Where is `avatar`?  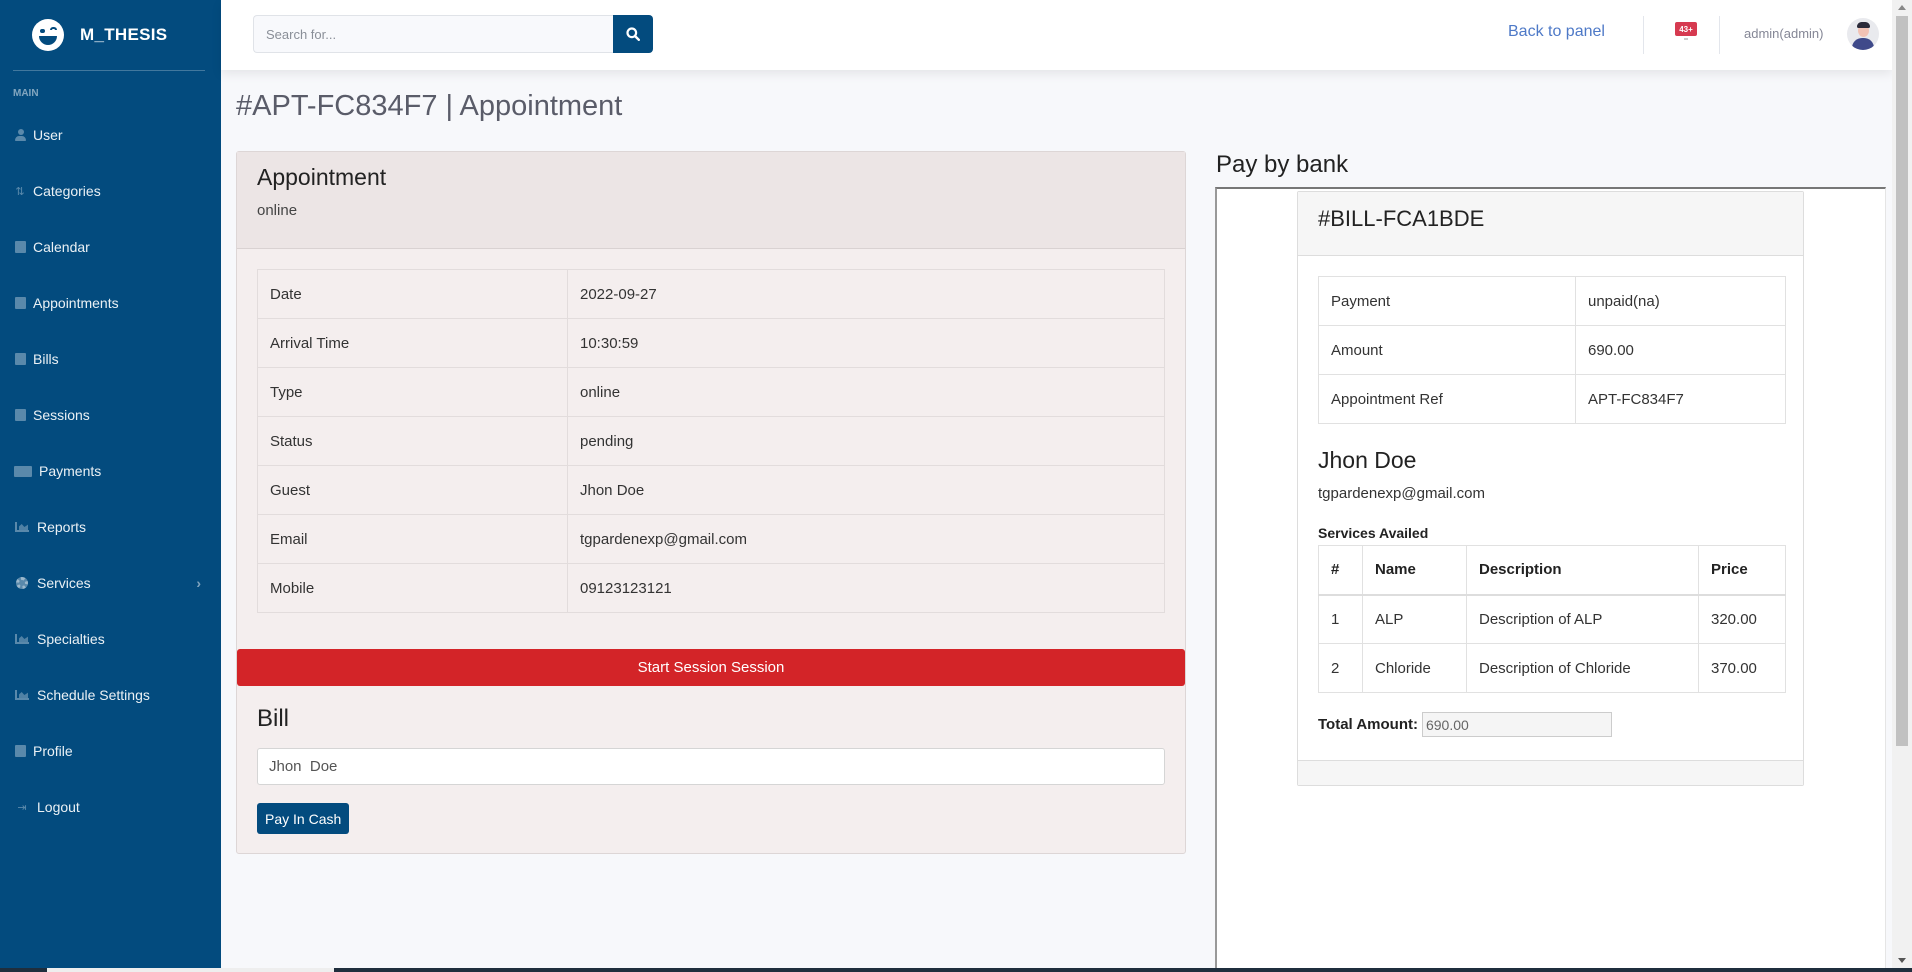
avatar is located at coordinates (1863, 34).